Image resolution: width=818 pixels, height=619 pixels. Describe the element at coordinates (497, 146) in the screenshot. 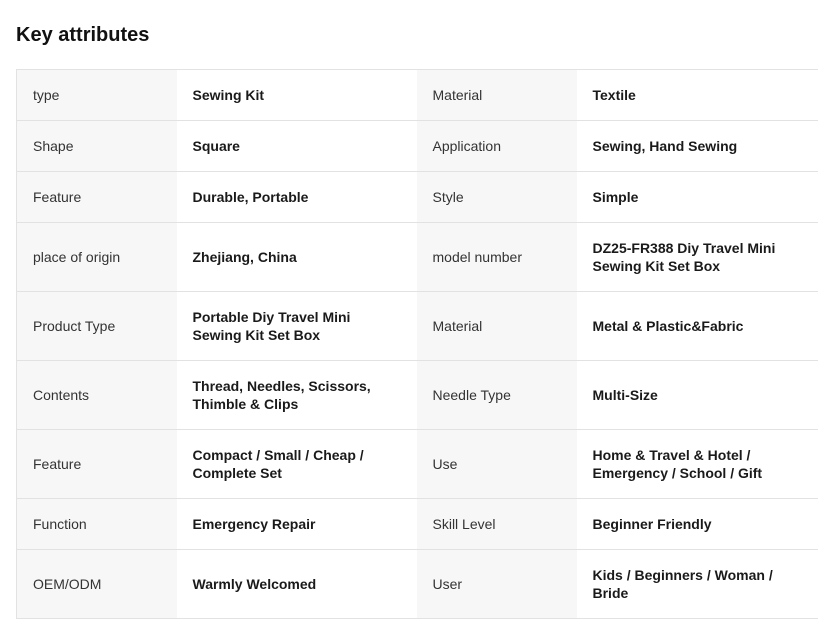

I see `attribute-key: Application` at that location.